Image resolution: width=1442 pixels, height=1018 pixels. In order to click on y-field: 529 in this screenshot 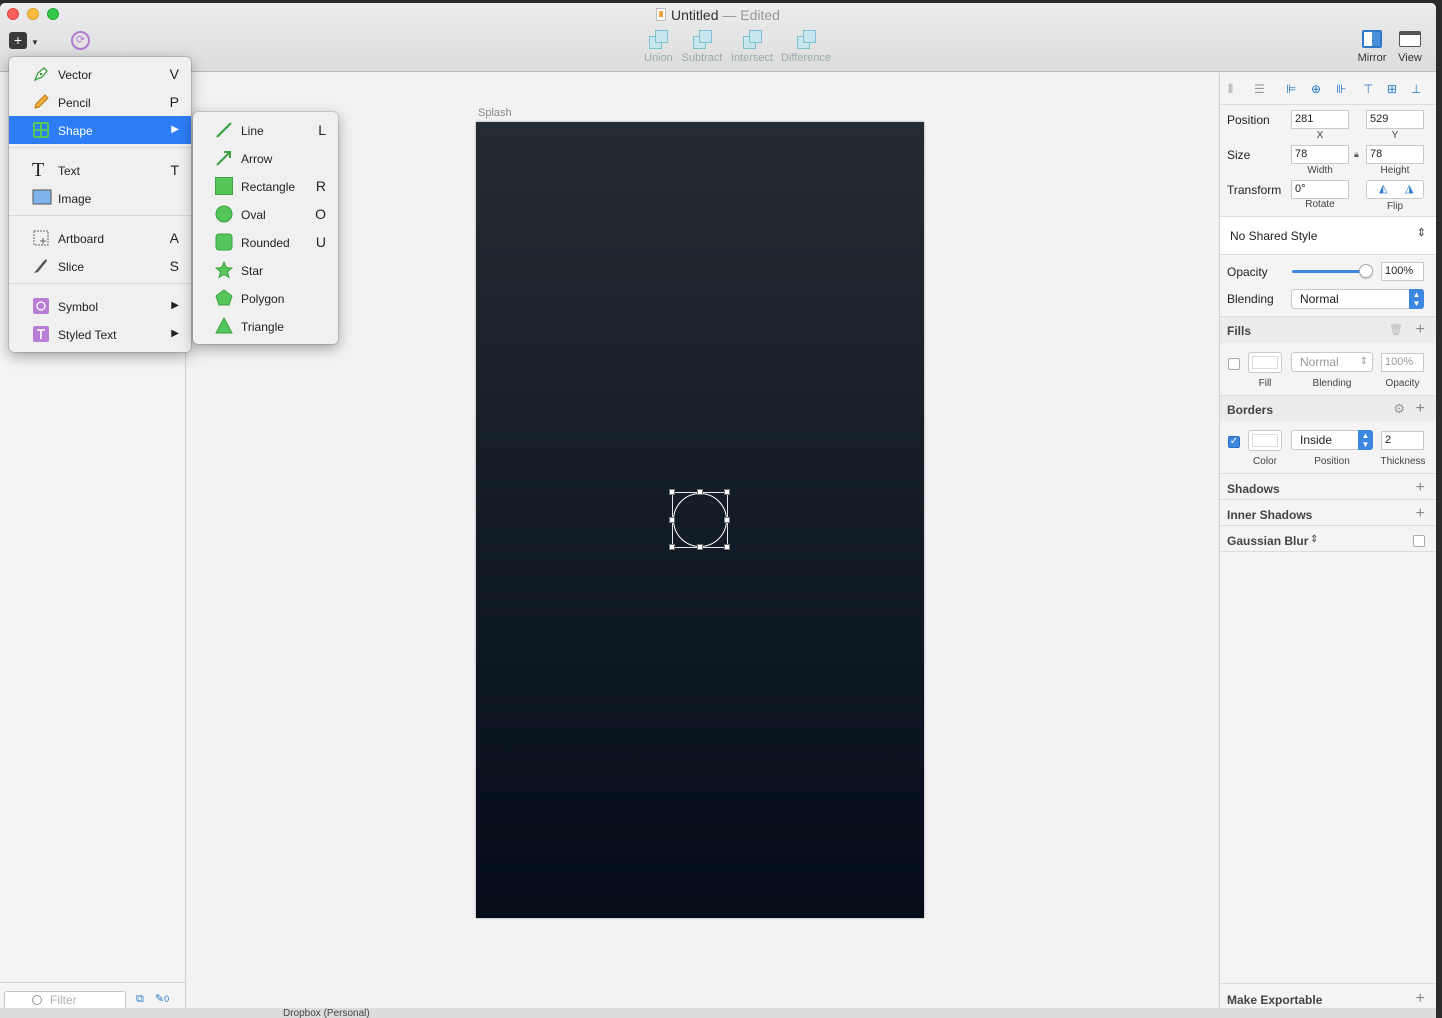, I will do `click(1395, 119)`.